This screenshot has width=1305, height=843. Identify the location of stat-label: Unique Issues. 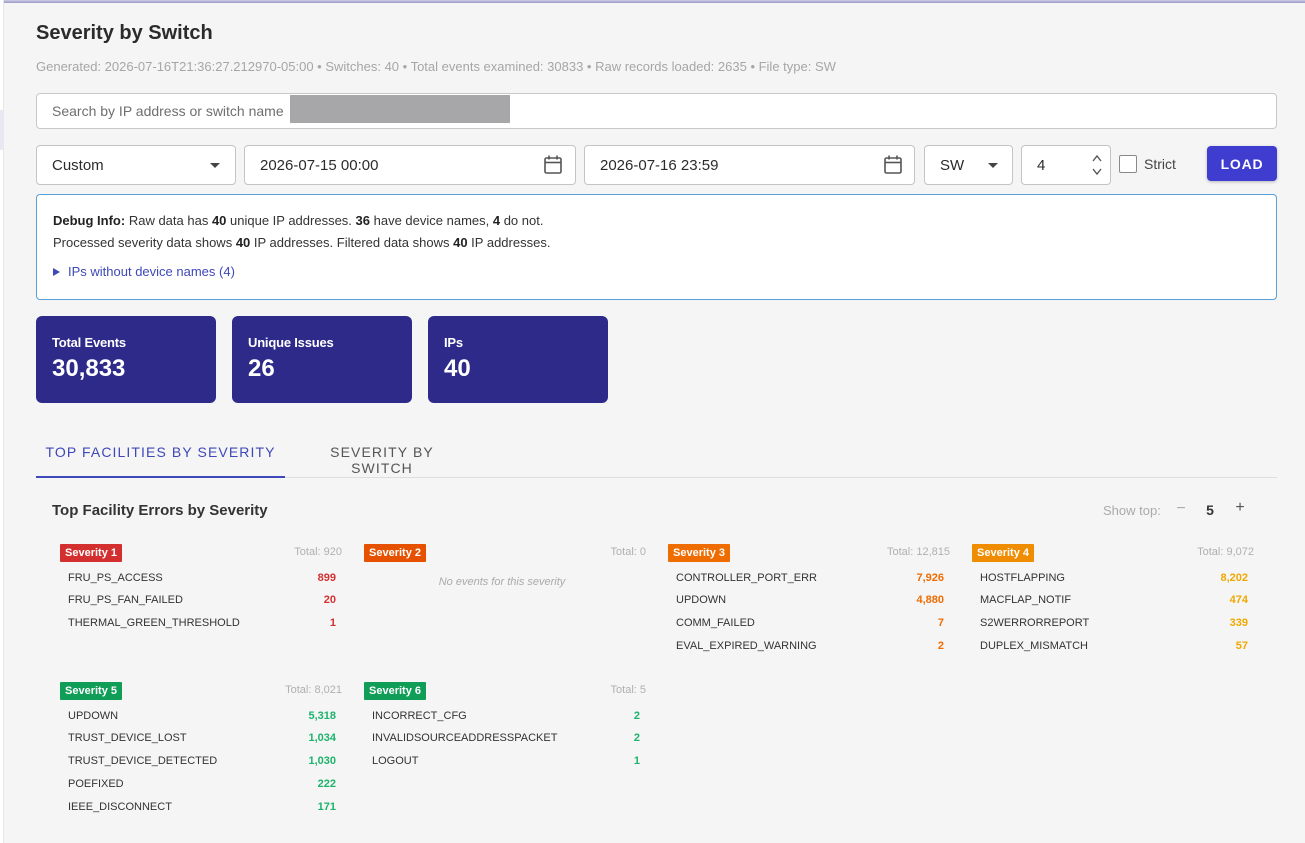
(291, 342).